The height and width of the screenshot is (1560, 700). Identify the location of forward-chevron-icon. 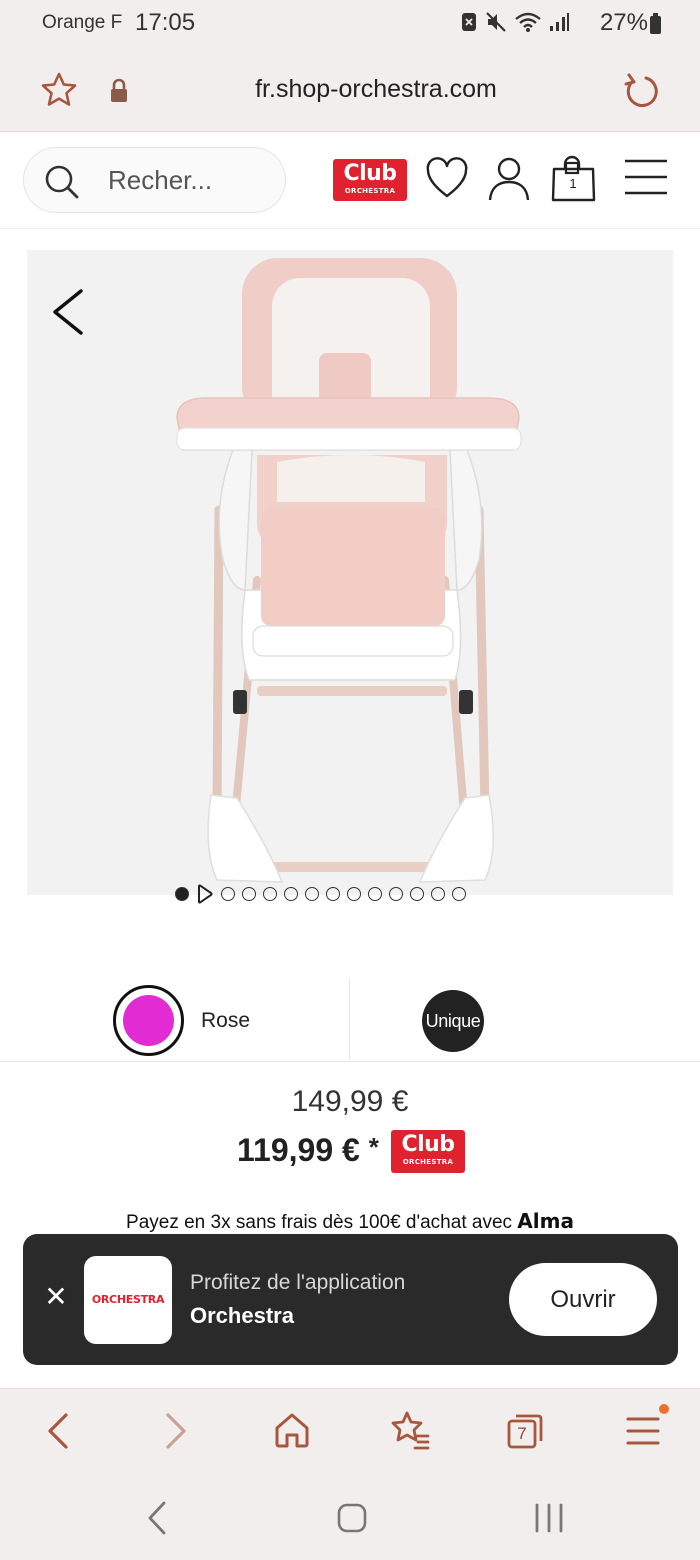
(177, 1431).